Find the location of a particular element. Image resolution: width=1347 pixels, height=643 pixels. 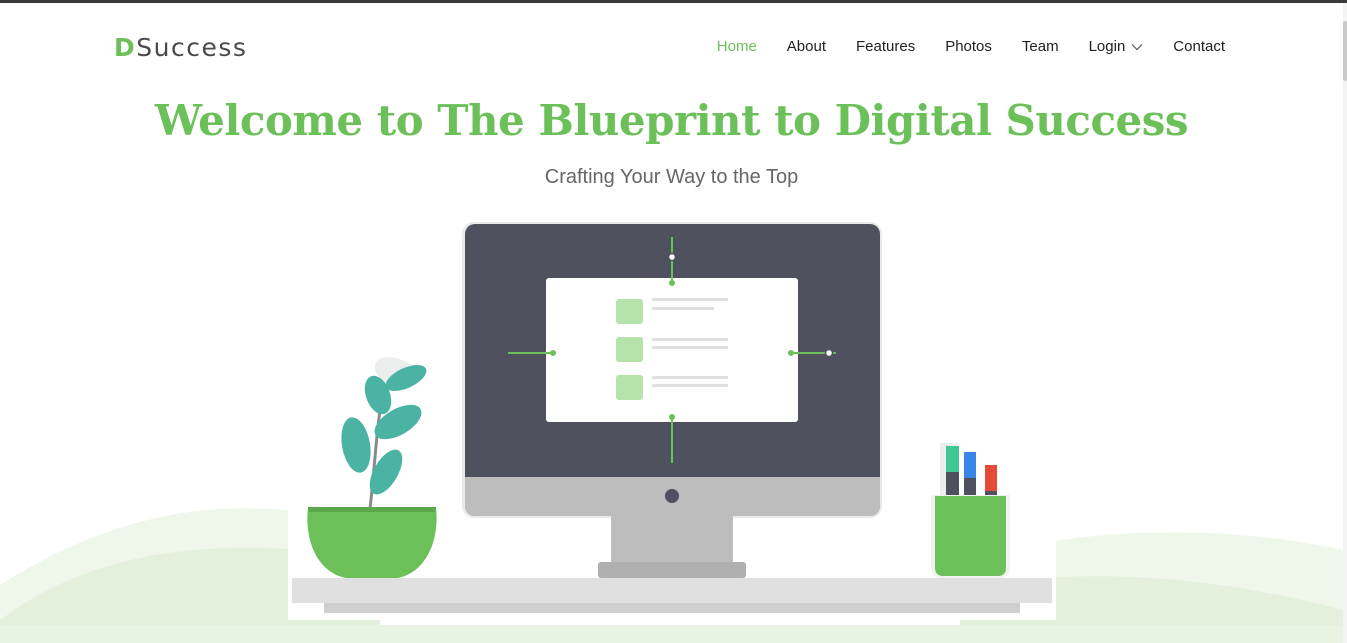

desk-shelf is located at coordinates (672, 608).